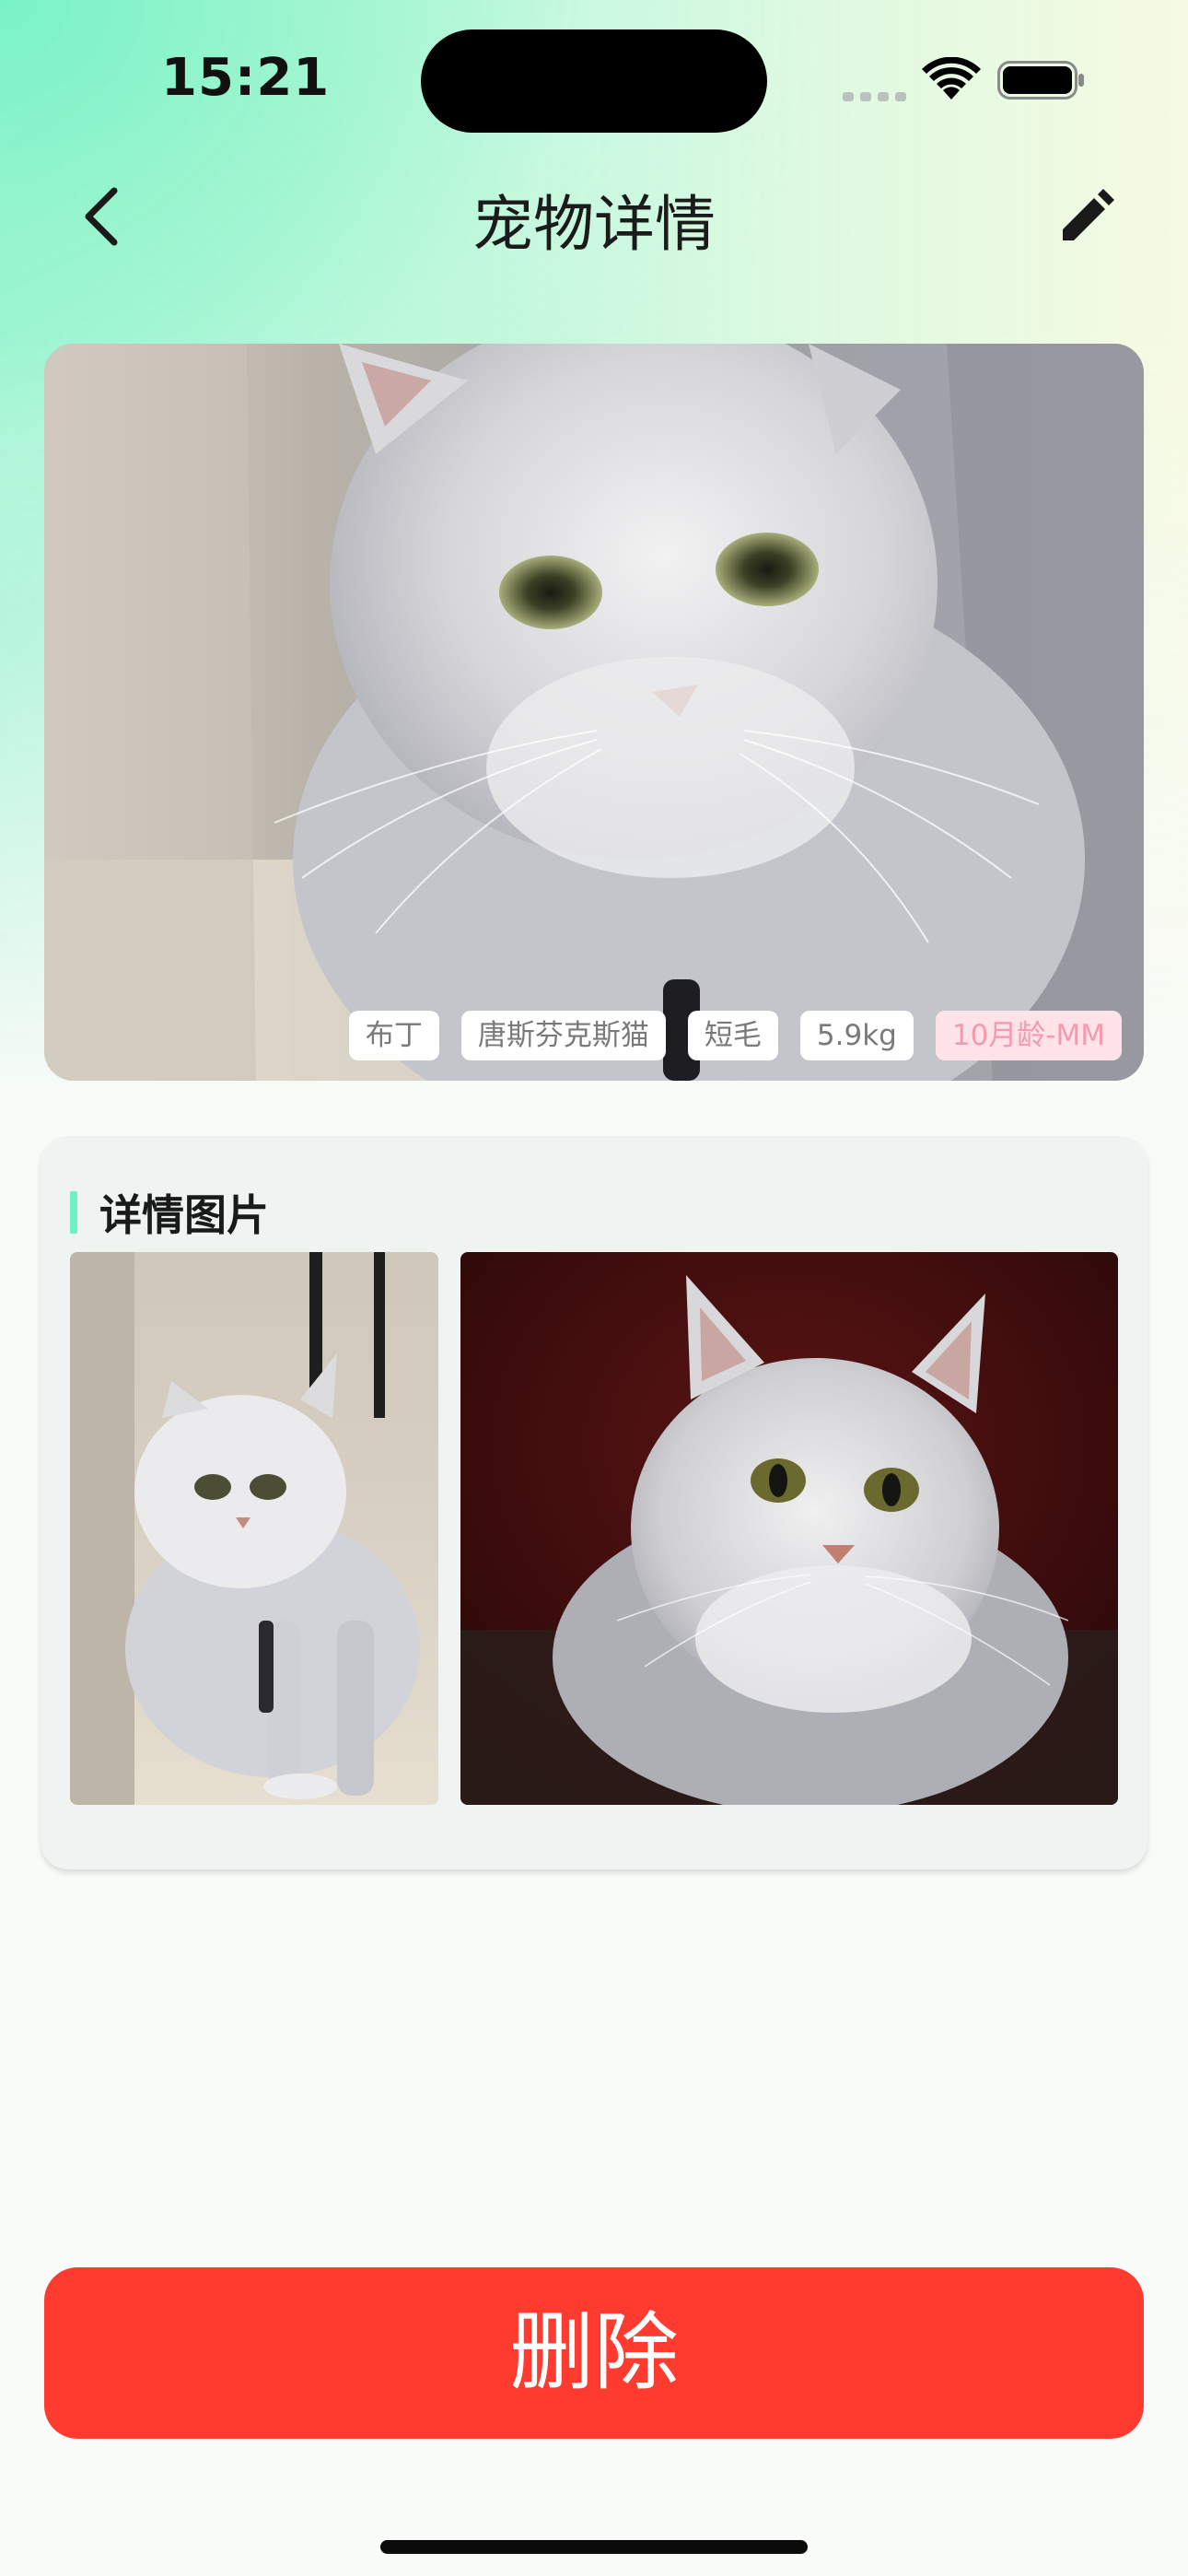 The height and width of the screenshot is (2576, 1188). Describe the element at coordinates (563, 1035) in the screenshot. I see `tag-breed: 唐斯芬克斯猫` at that location.